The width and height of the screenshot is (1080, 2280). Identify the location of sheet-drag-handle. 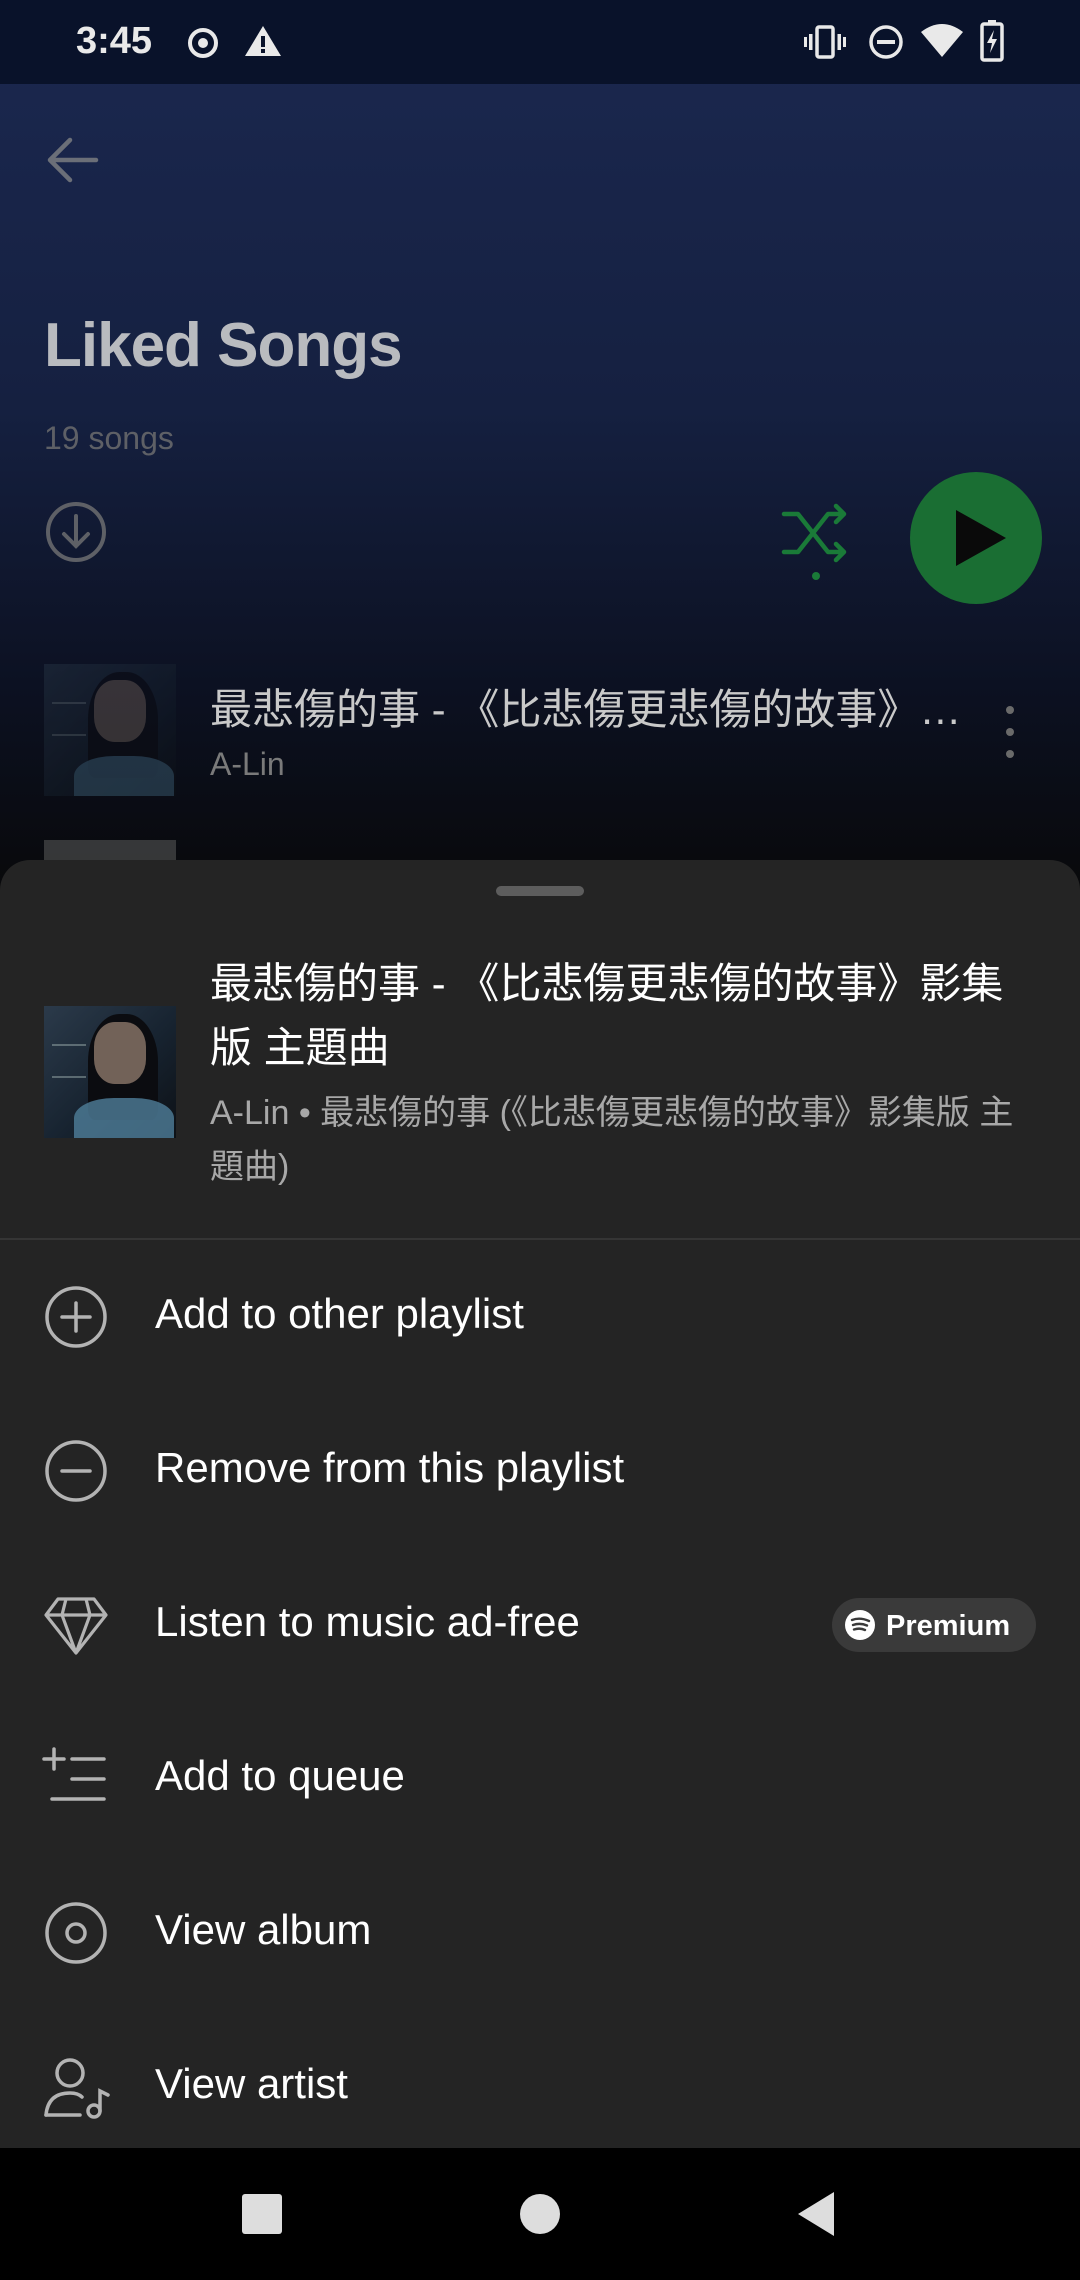
(540, 891).